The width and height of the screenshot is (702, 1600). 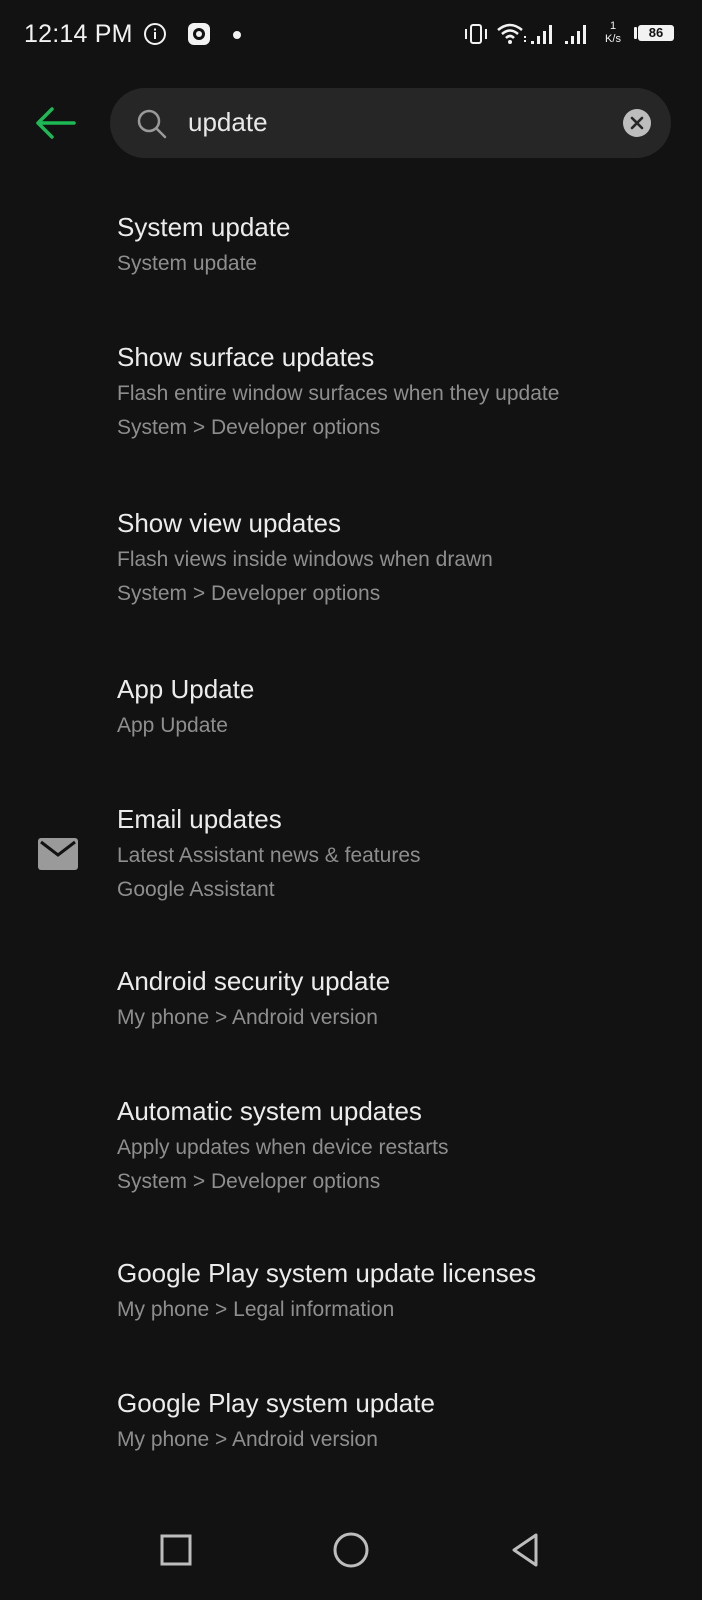 I want to click on recents-button, so click(x=176, y=1550).